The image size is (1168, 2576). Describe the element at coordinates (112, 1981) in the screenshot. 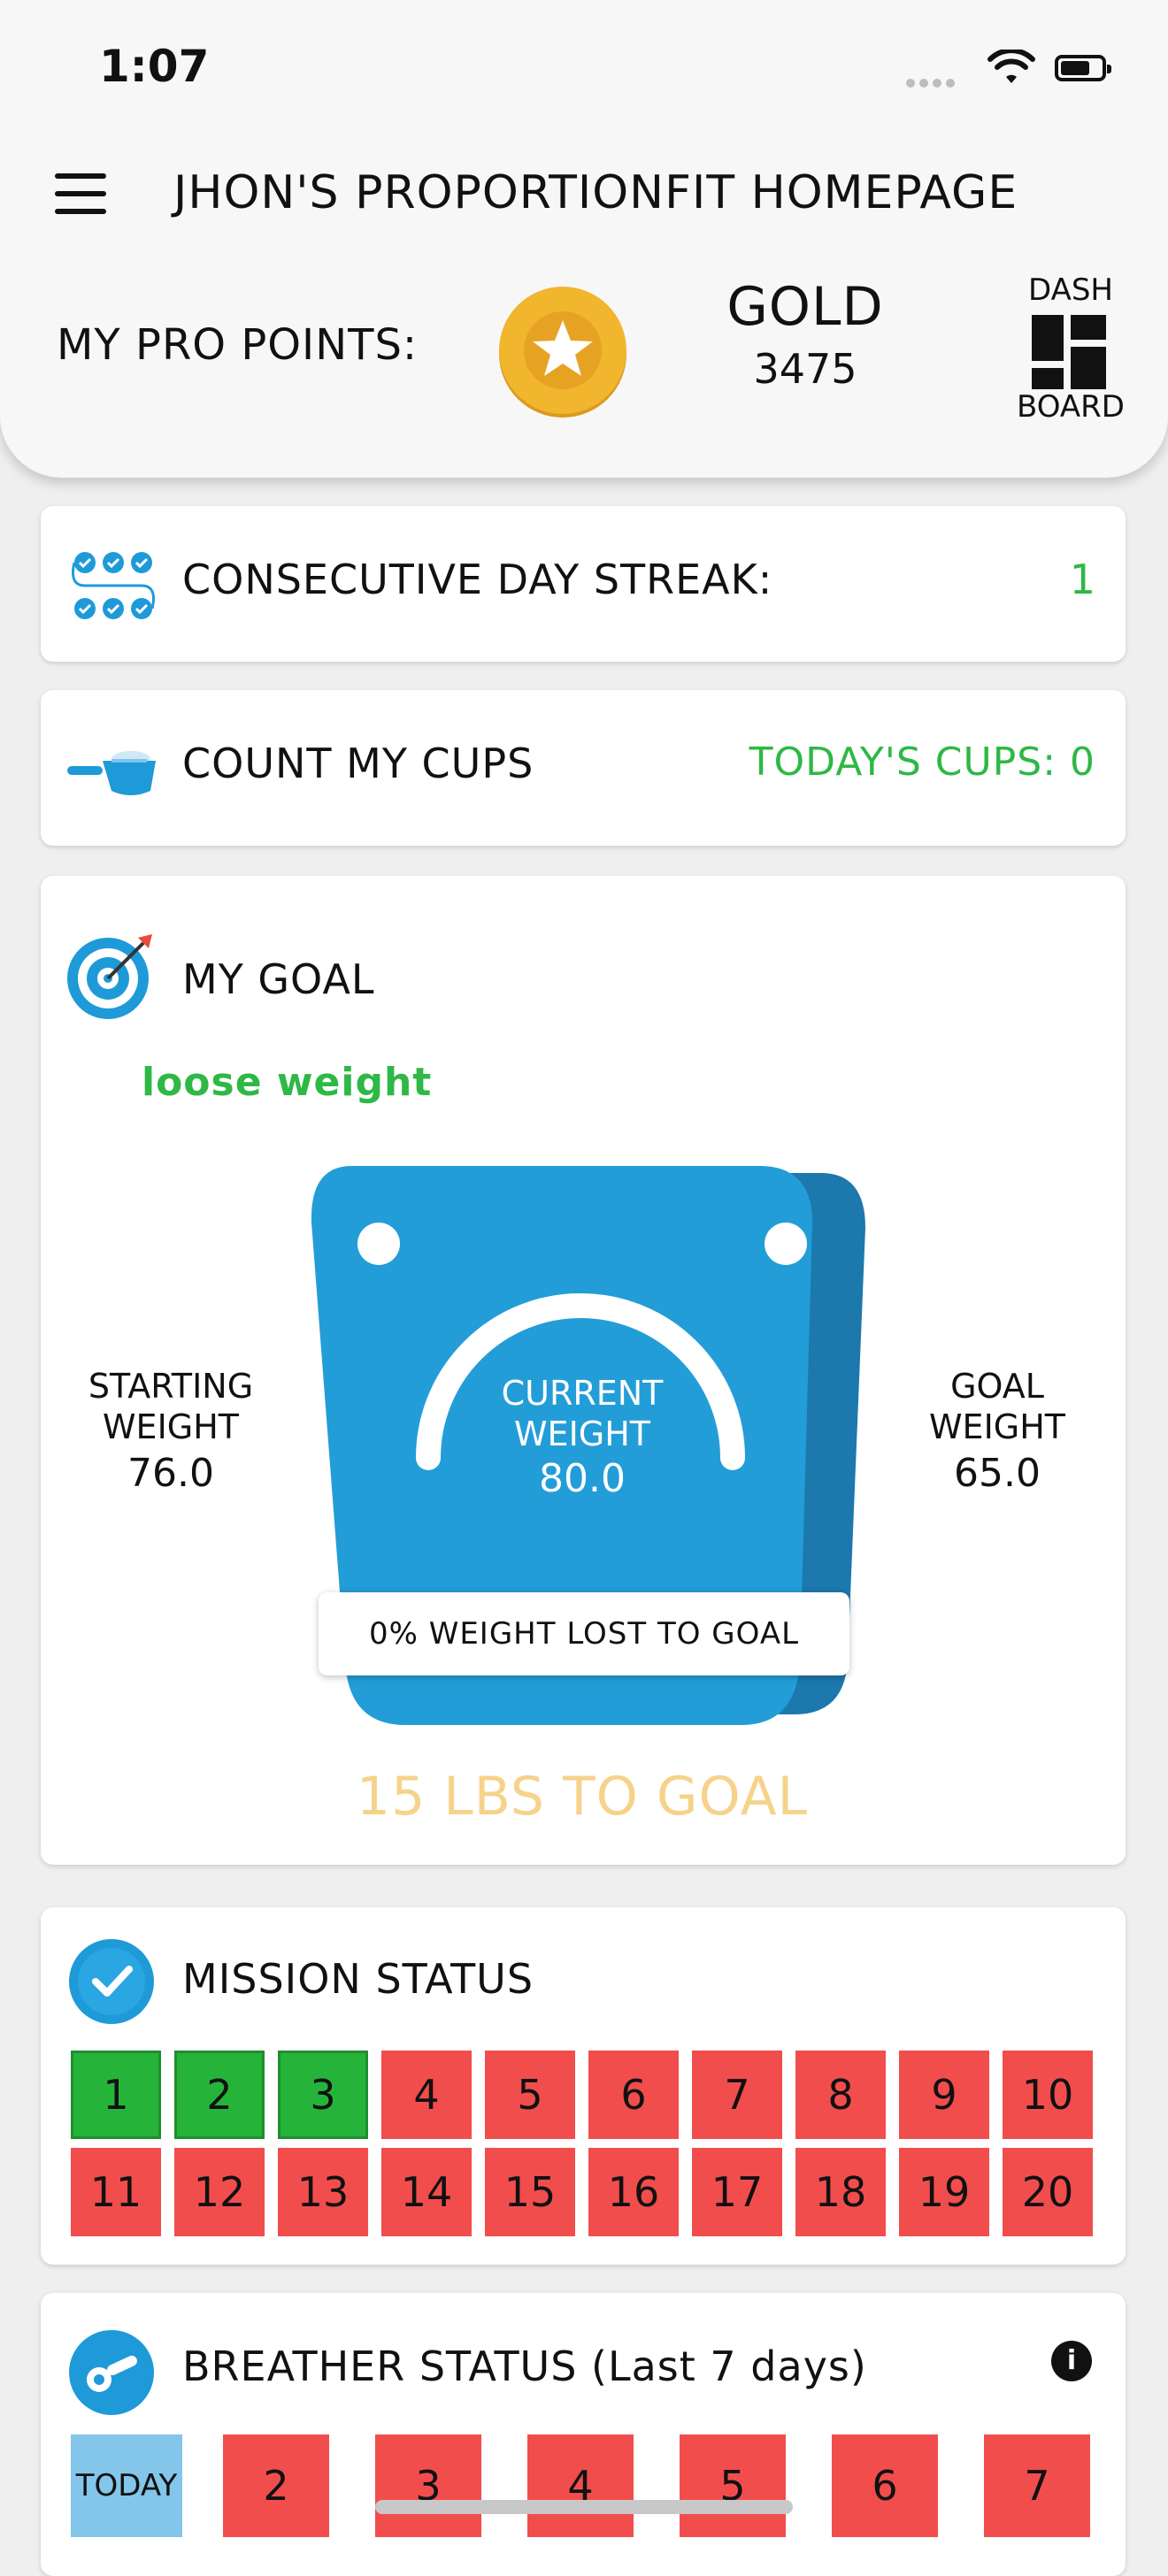

I see `checkmark-icon` at that location.